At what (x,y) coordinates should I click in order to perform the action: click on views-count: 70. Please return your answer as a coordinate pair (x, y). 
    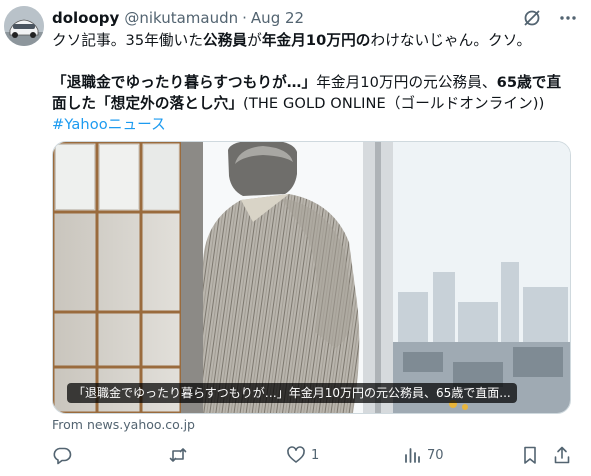
    Looking at the image, I should click on (435, 455).